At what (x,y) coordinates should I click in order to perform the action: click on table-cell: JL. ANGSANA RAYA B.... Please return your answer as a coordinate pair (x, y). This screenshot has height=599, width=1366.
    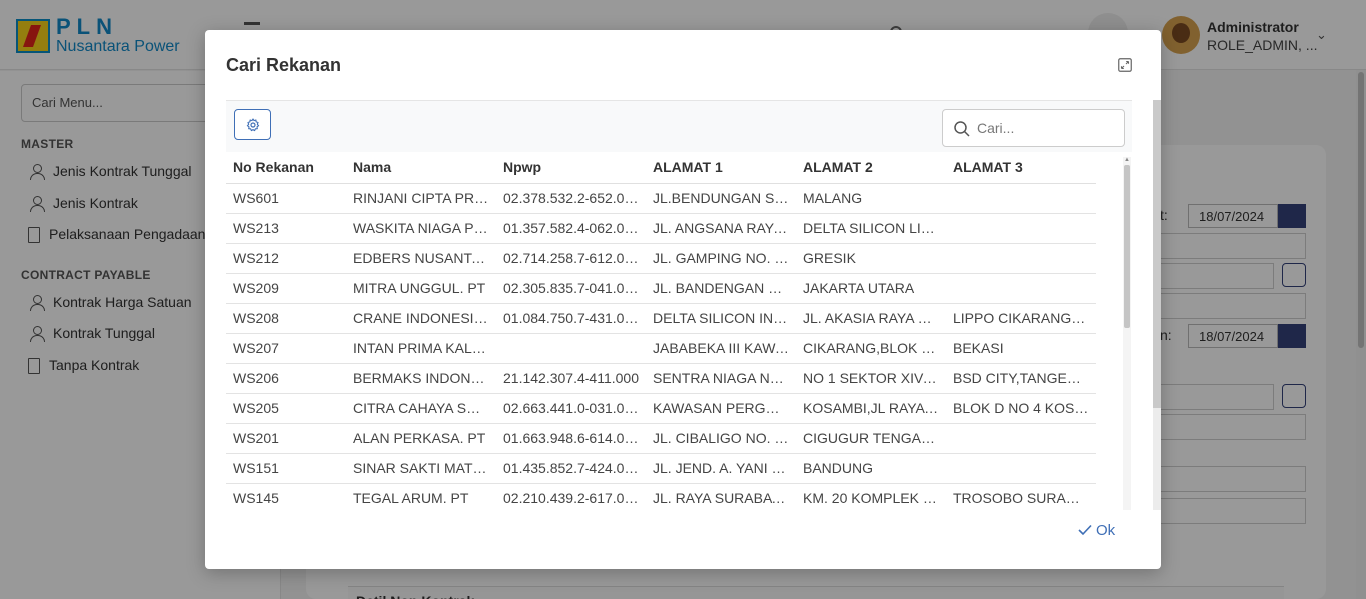
    Looking at the image, I should click on (721, 228).